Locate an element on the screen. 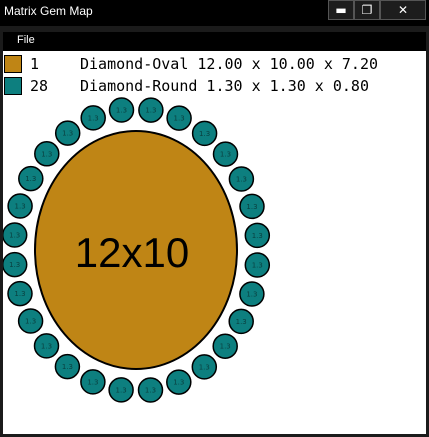 The image size is (429, 437). maximize-button: ❐ is located at coordinates (367, 10).